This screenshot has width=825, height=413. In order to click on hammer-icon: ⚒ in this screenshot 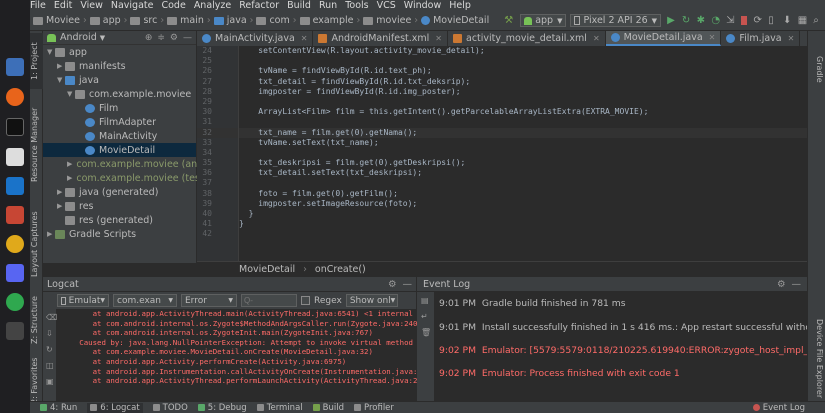, I will do `click(508, 21)`.